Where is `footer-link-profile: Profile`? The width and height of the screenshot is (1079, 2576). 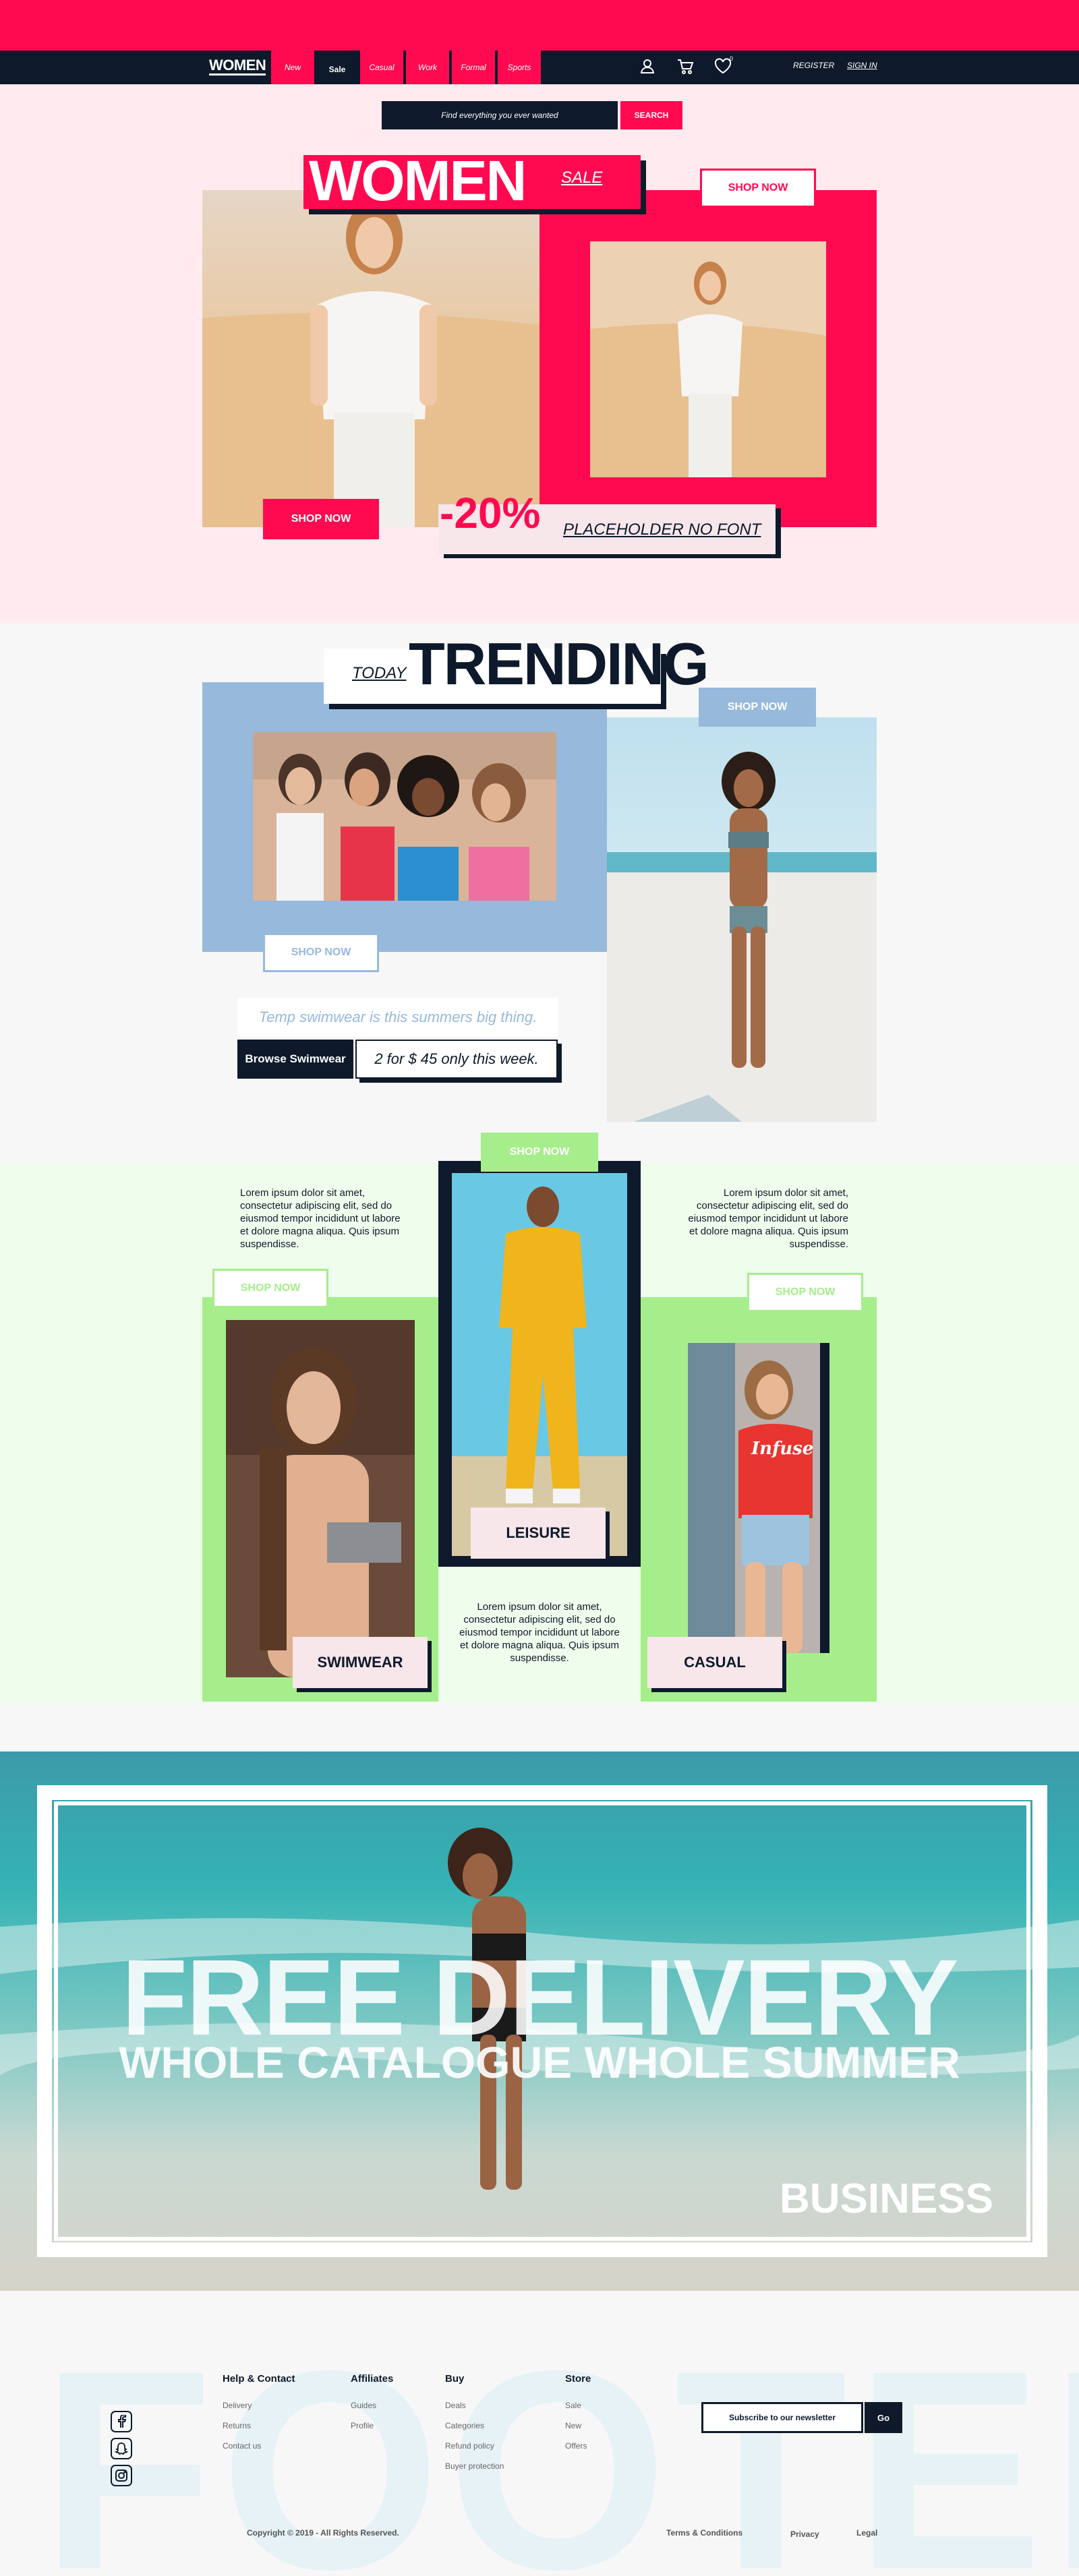
footer-link-profile: Profile is located at coordinates (372, 2426).